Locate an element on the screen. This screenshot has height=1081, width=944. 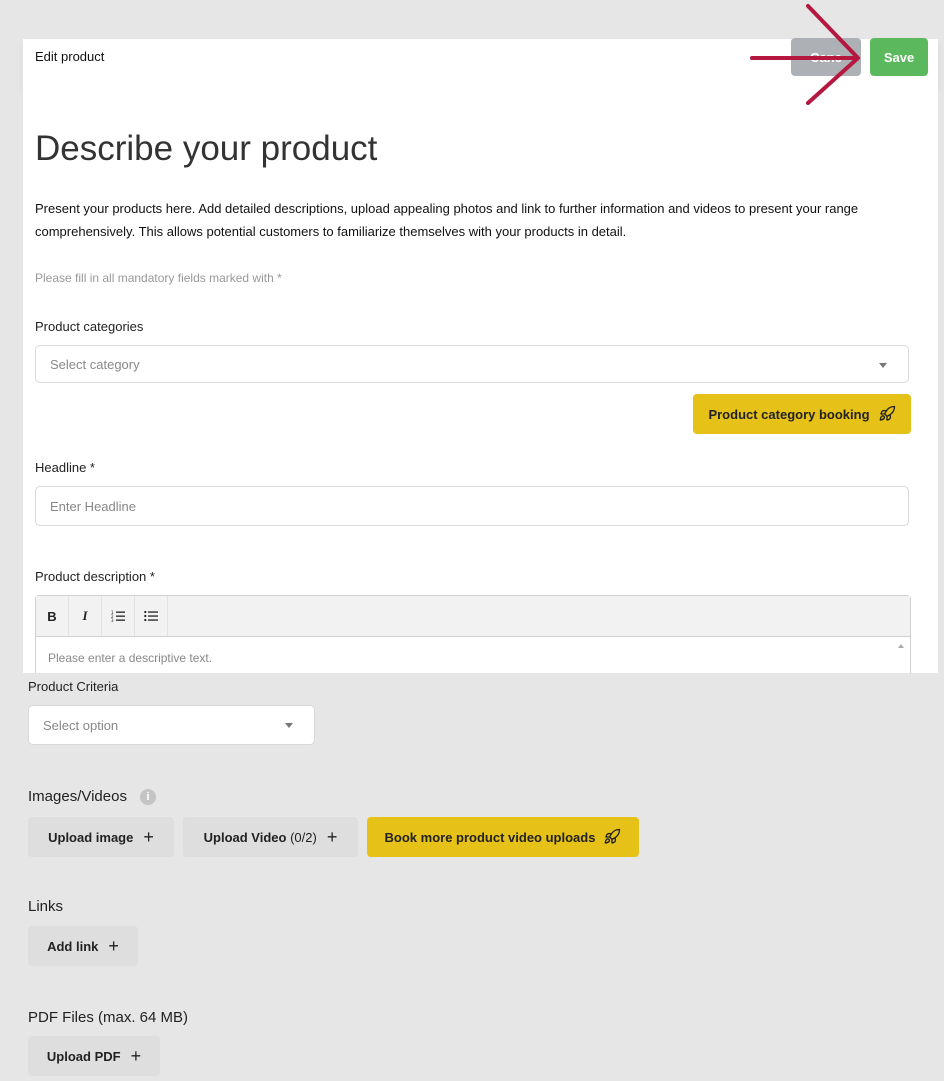
criteria-select-placeholder: Select option is located at coordinates (81, 725).